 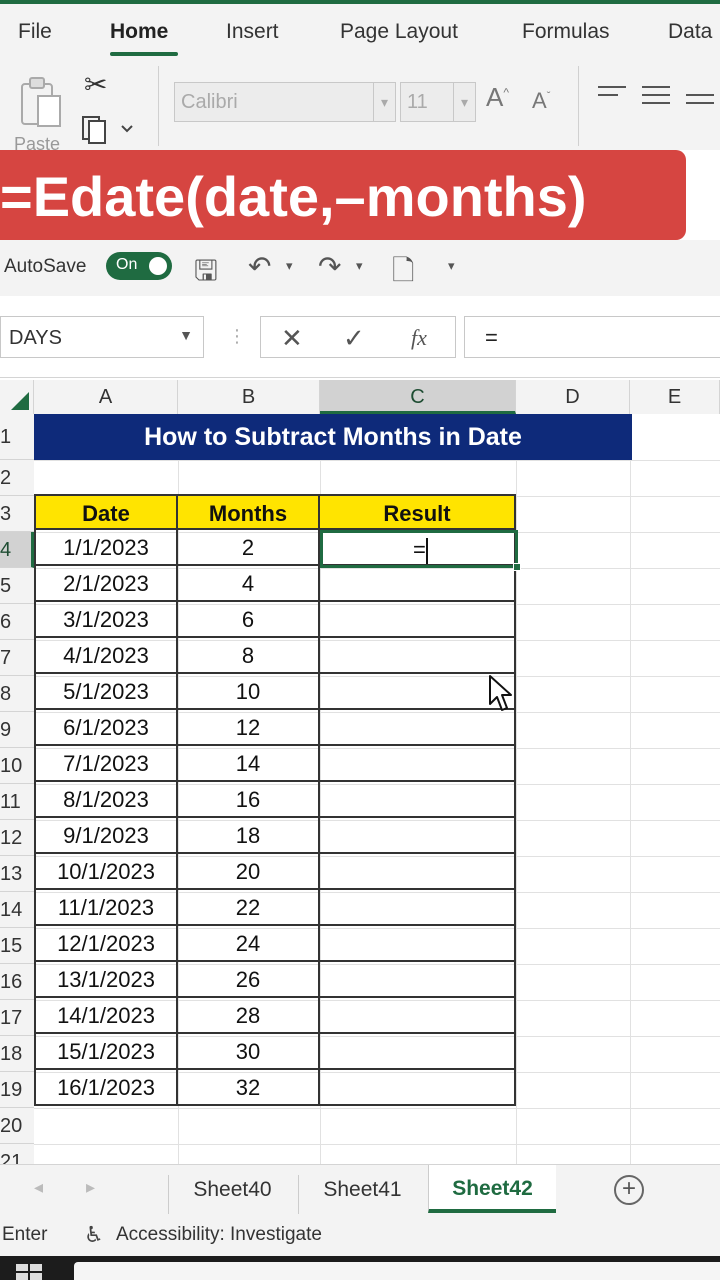 I want to click on date-cell: 5/1/2023, so click(x=106, y=692).